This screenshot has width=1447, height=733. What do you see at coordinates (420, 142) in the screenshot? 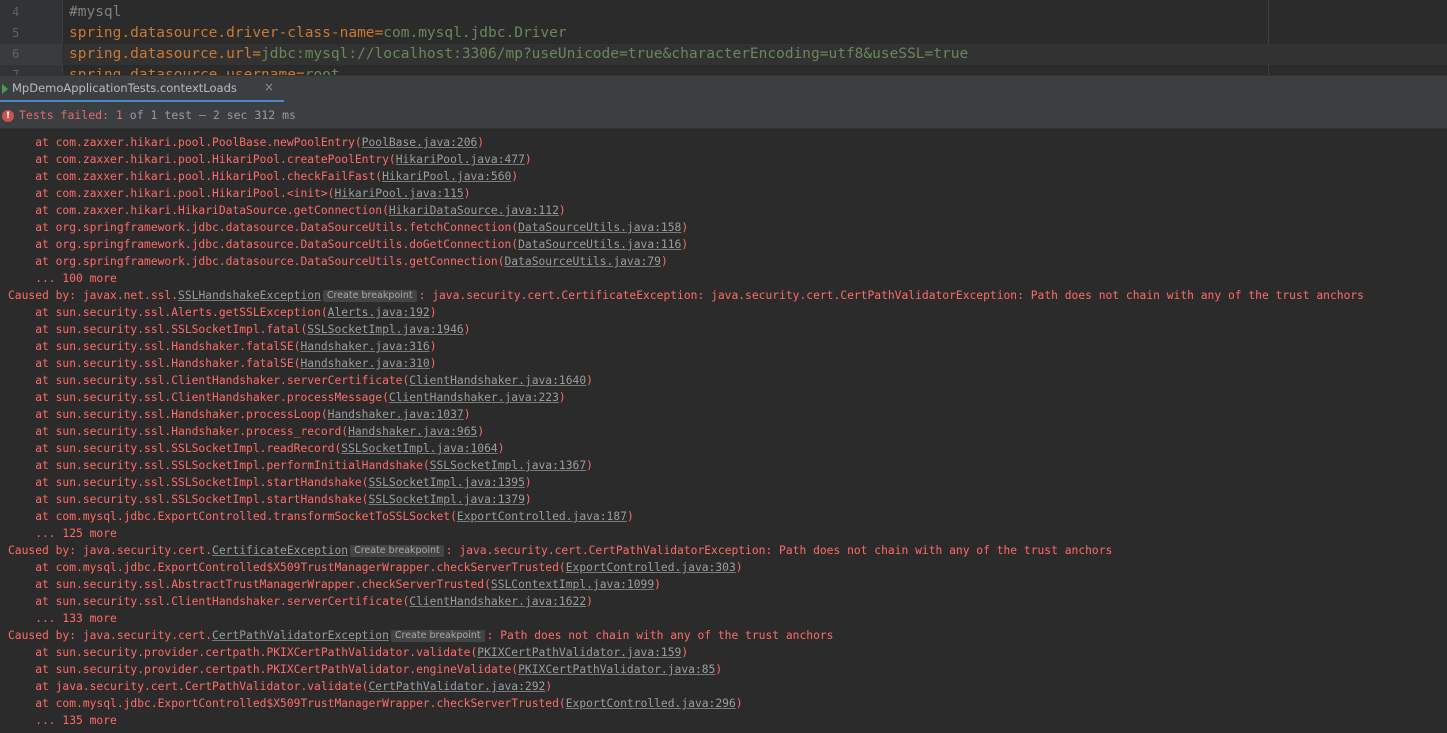
I see `source-file-link: PoolBase.java:206` at bounding box center [420, 142].